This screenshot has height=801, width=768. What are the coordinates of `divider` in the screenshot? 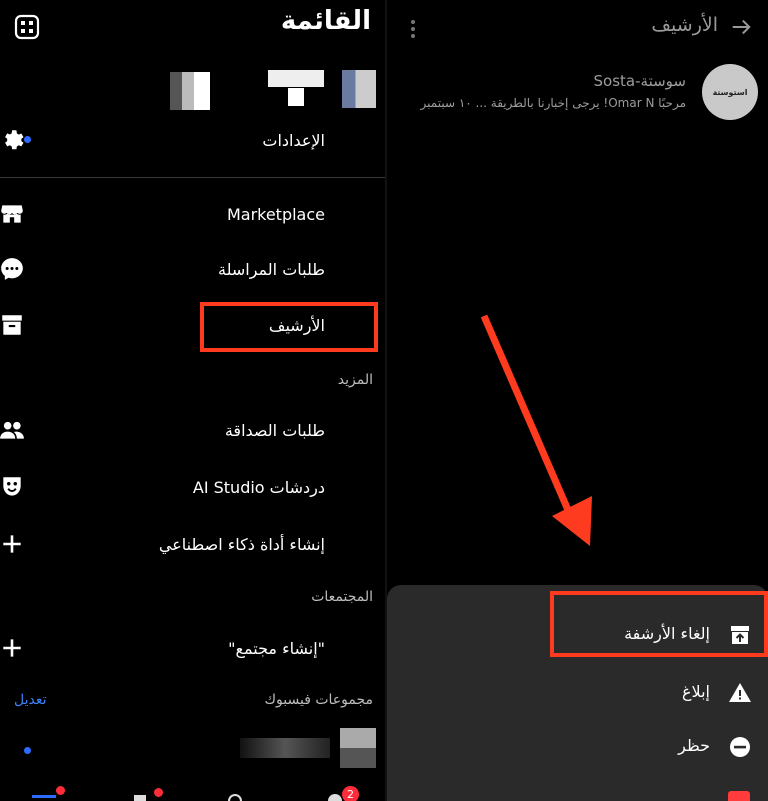 It's located at (192, 177).